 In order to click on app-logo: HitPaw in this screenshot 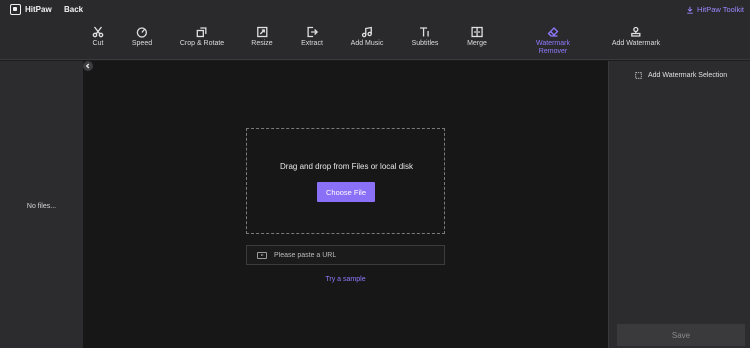, I will do `click(31, 9)`.